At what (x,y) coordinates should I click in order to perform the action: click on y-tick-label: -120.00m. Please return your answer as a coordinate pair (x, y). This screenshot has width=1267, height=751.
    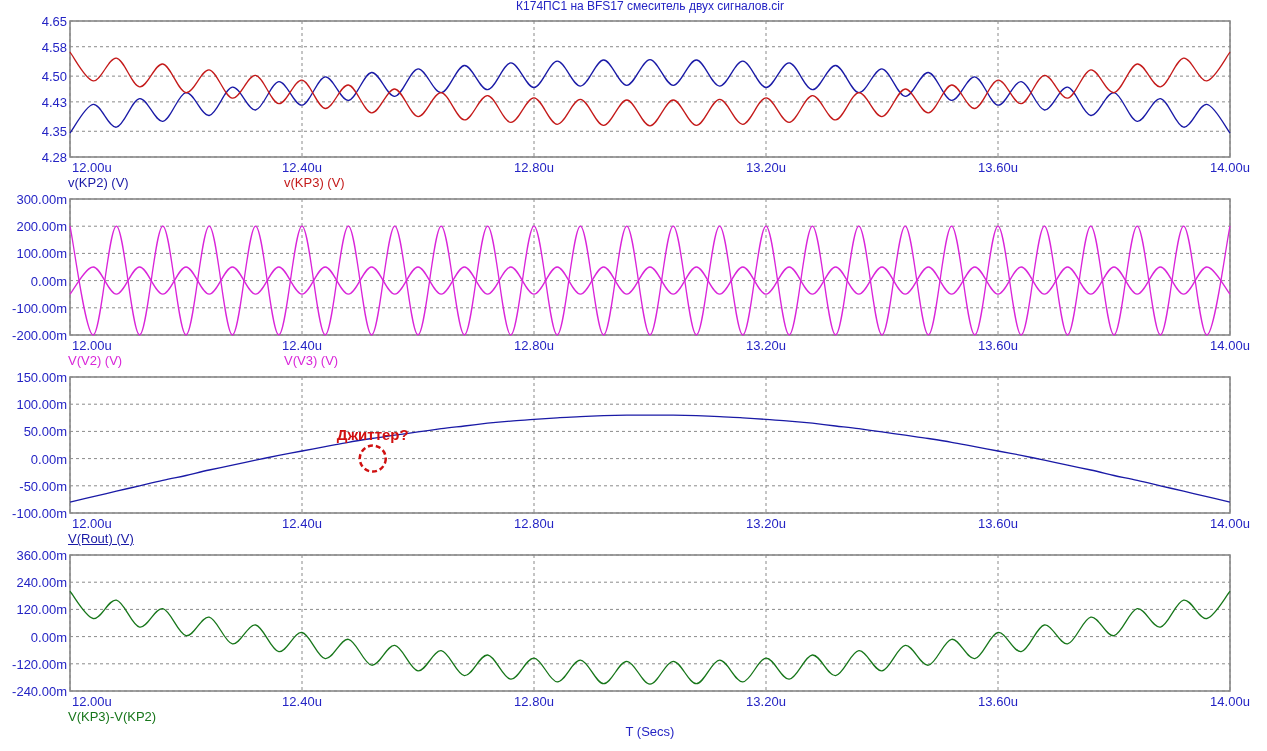
    Looking at the image, I should click on (39, 664).